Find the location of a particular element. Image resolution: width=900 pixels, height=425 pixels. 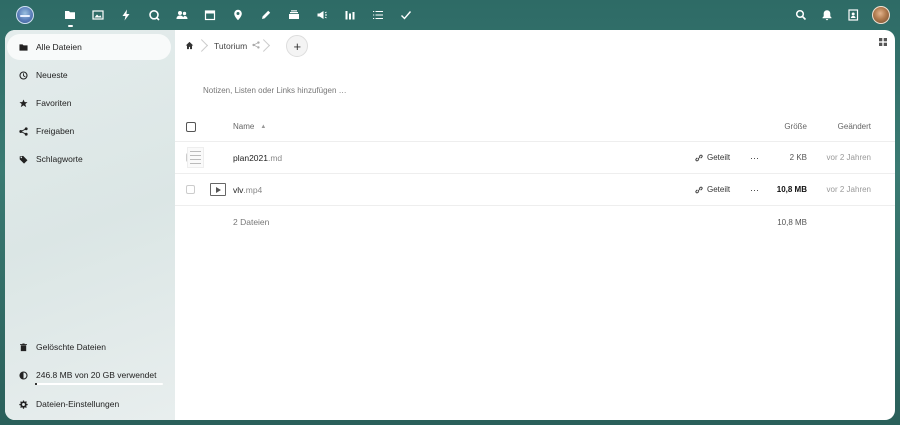

sidebar-item-label: Favoriten is located at coordinates (54, 103).